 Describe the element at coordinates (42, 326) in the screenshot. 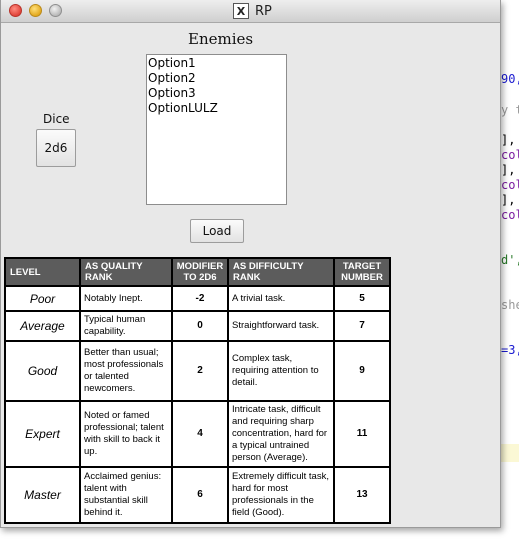

I see `cell-level: Average` at that location.